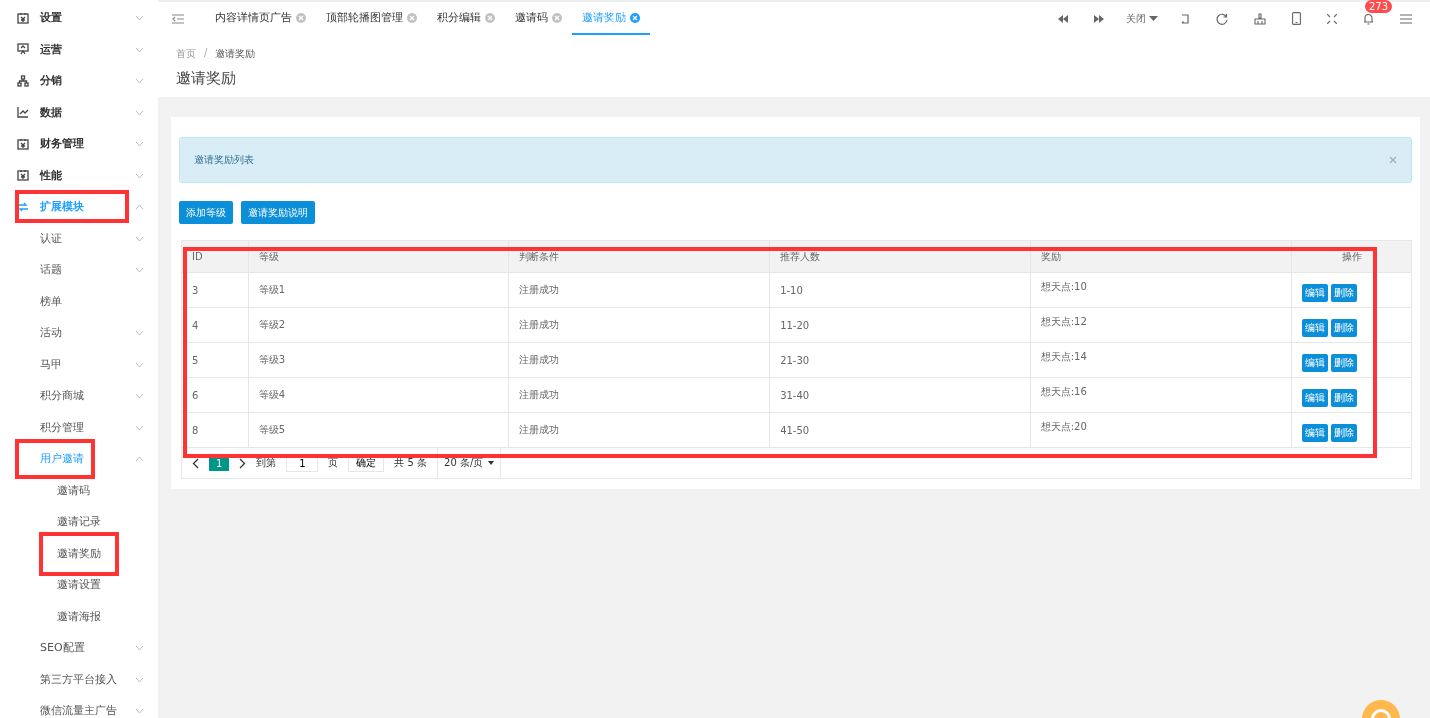 Image resolution: width=1430 pixels, height=718 pixels. I want to click on fast-forward-icon, so click(1099, 18).